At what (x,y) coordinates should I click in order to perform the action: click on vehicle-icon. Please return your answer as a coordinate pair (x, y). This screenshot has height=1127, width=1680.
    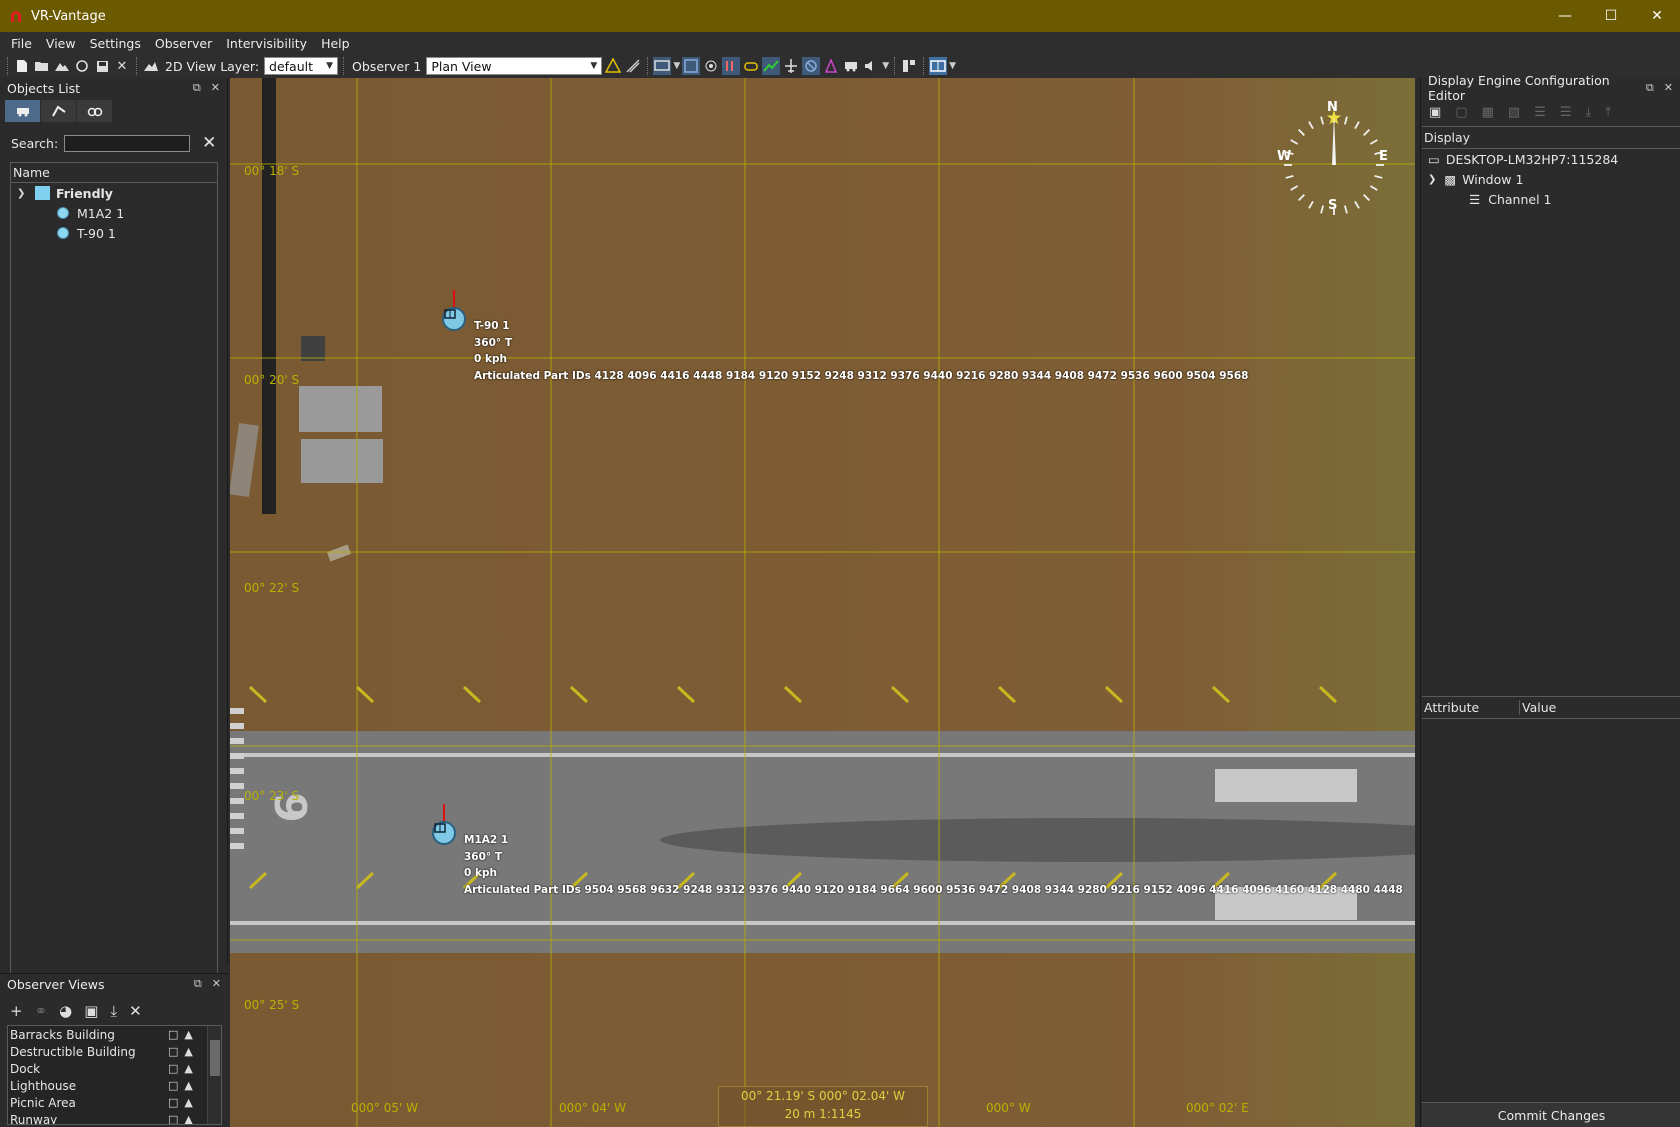
    Looking at the image, I should click on (851, 66).